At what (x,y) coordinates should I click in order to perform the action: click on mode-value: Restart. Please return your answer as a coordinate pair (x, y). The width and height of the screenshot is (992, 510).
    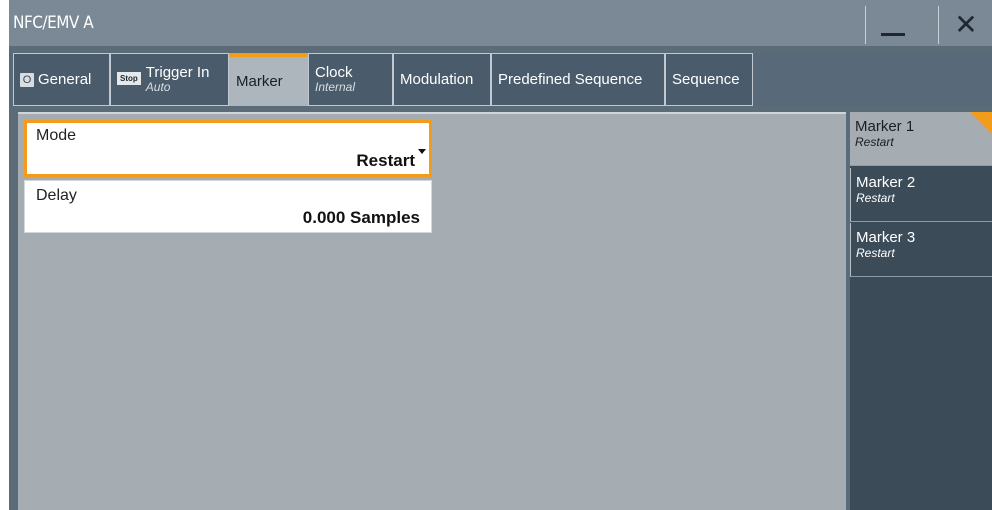
    Looking at the image, I should click on (385, 160).